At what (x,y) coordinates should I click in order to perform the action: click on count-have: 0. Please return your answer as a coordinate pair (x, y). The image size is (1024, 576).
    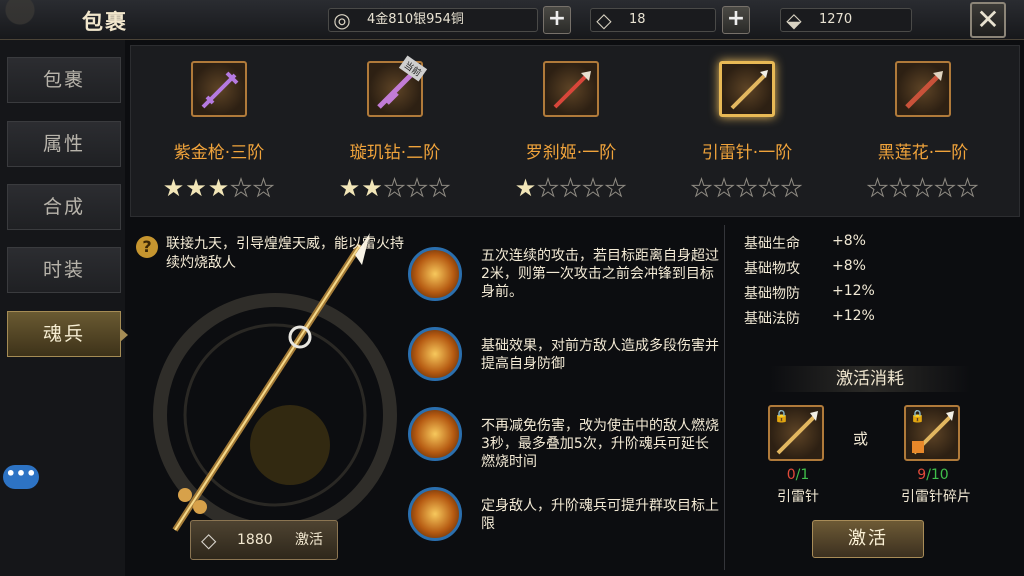
    Looking at the image, I should click on (791, 475).